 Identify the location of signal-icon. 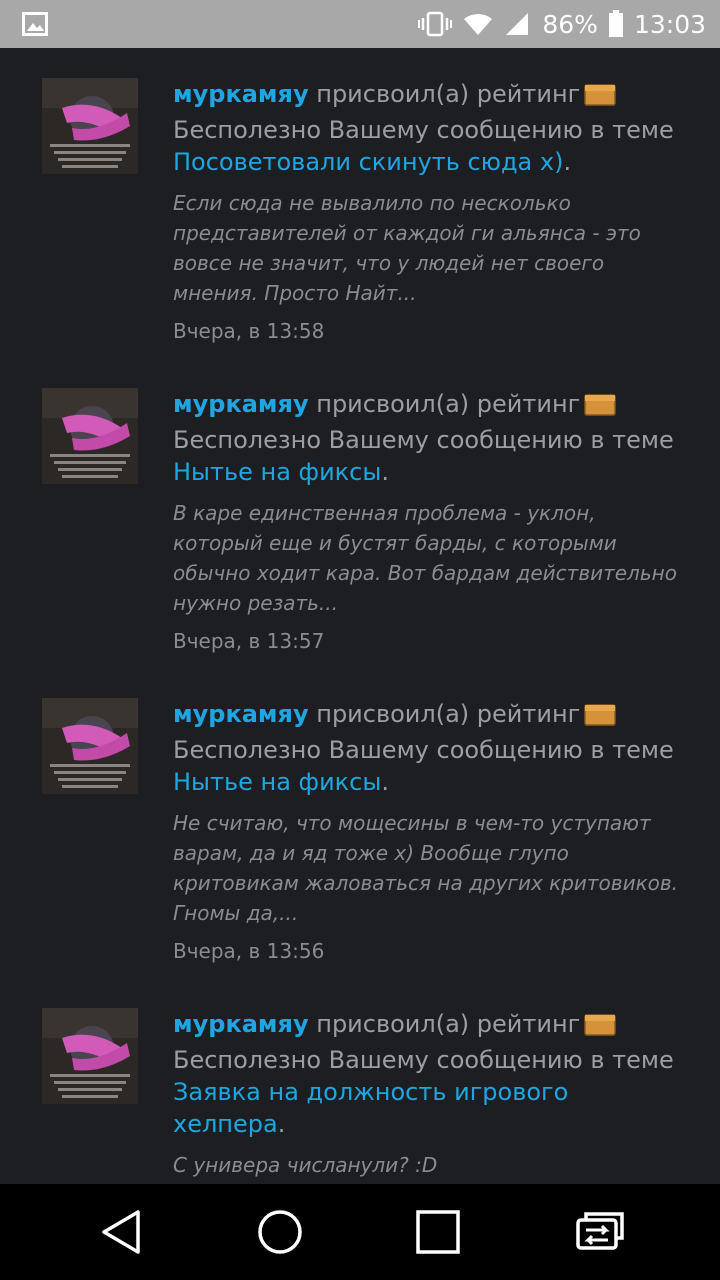
(517, 24).